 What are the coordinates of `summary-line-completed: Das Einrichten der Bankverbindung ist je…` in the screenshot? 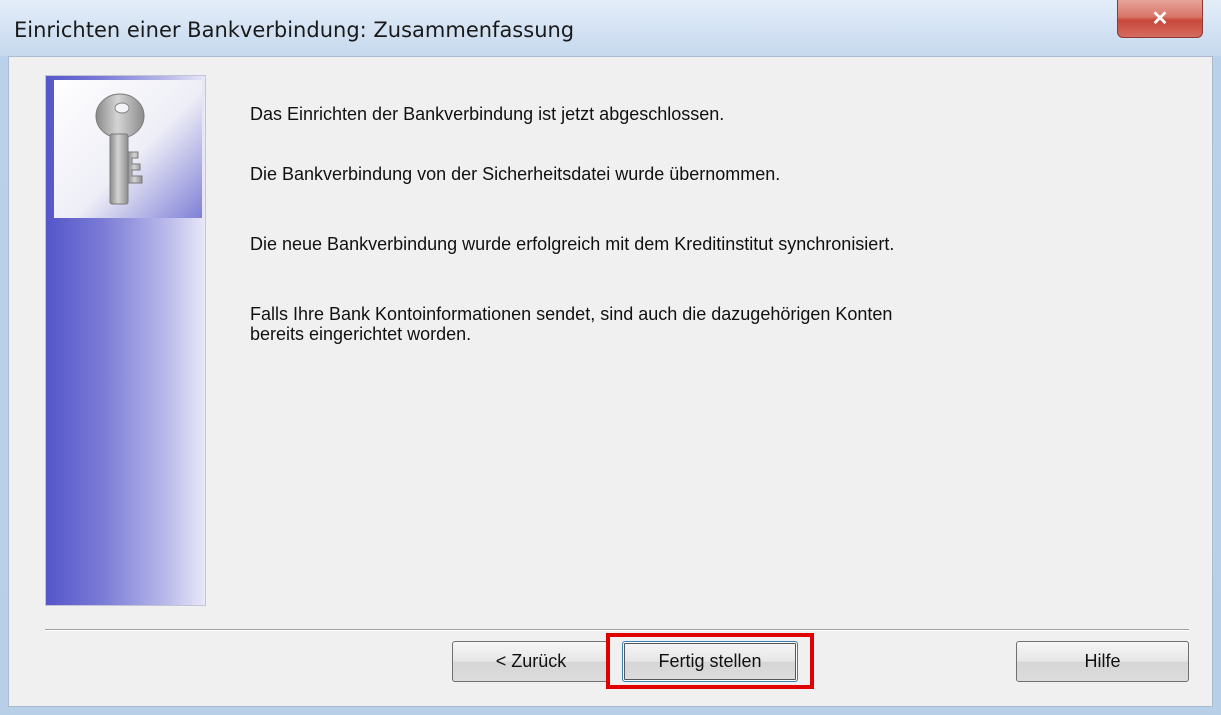 It's located at (487, 114).